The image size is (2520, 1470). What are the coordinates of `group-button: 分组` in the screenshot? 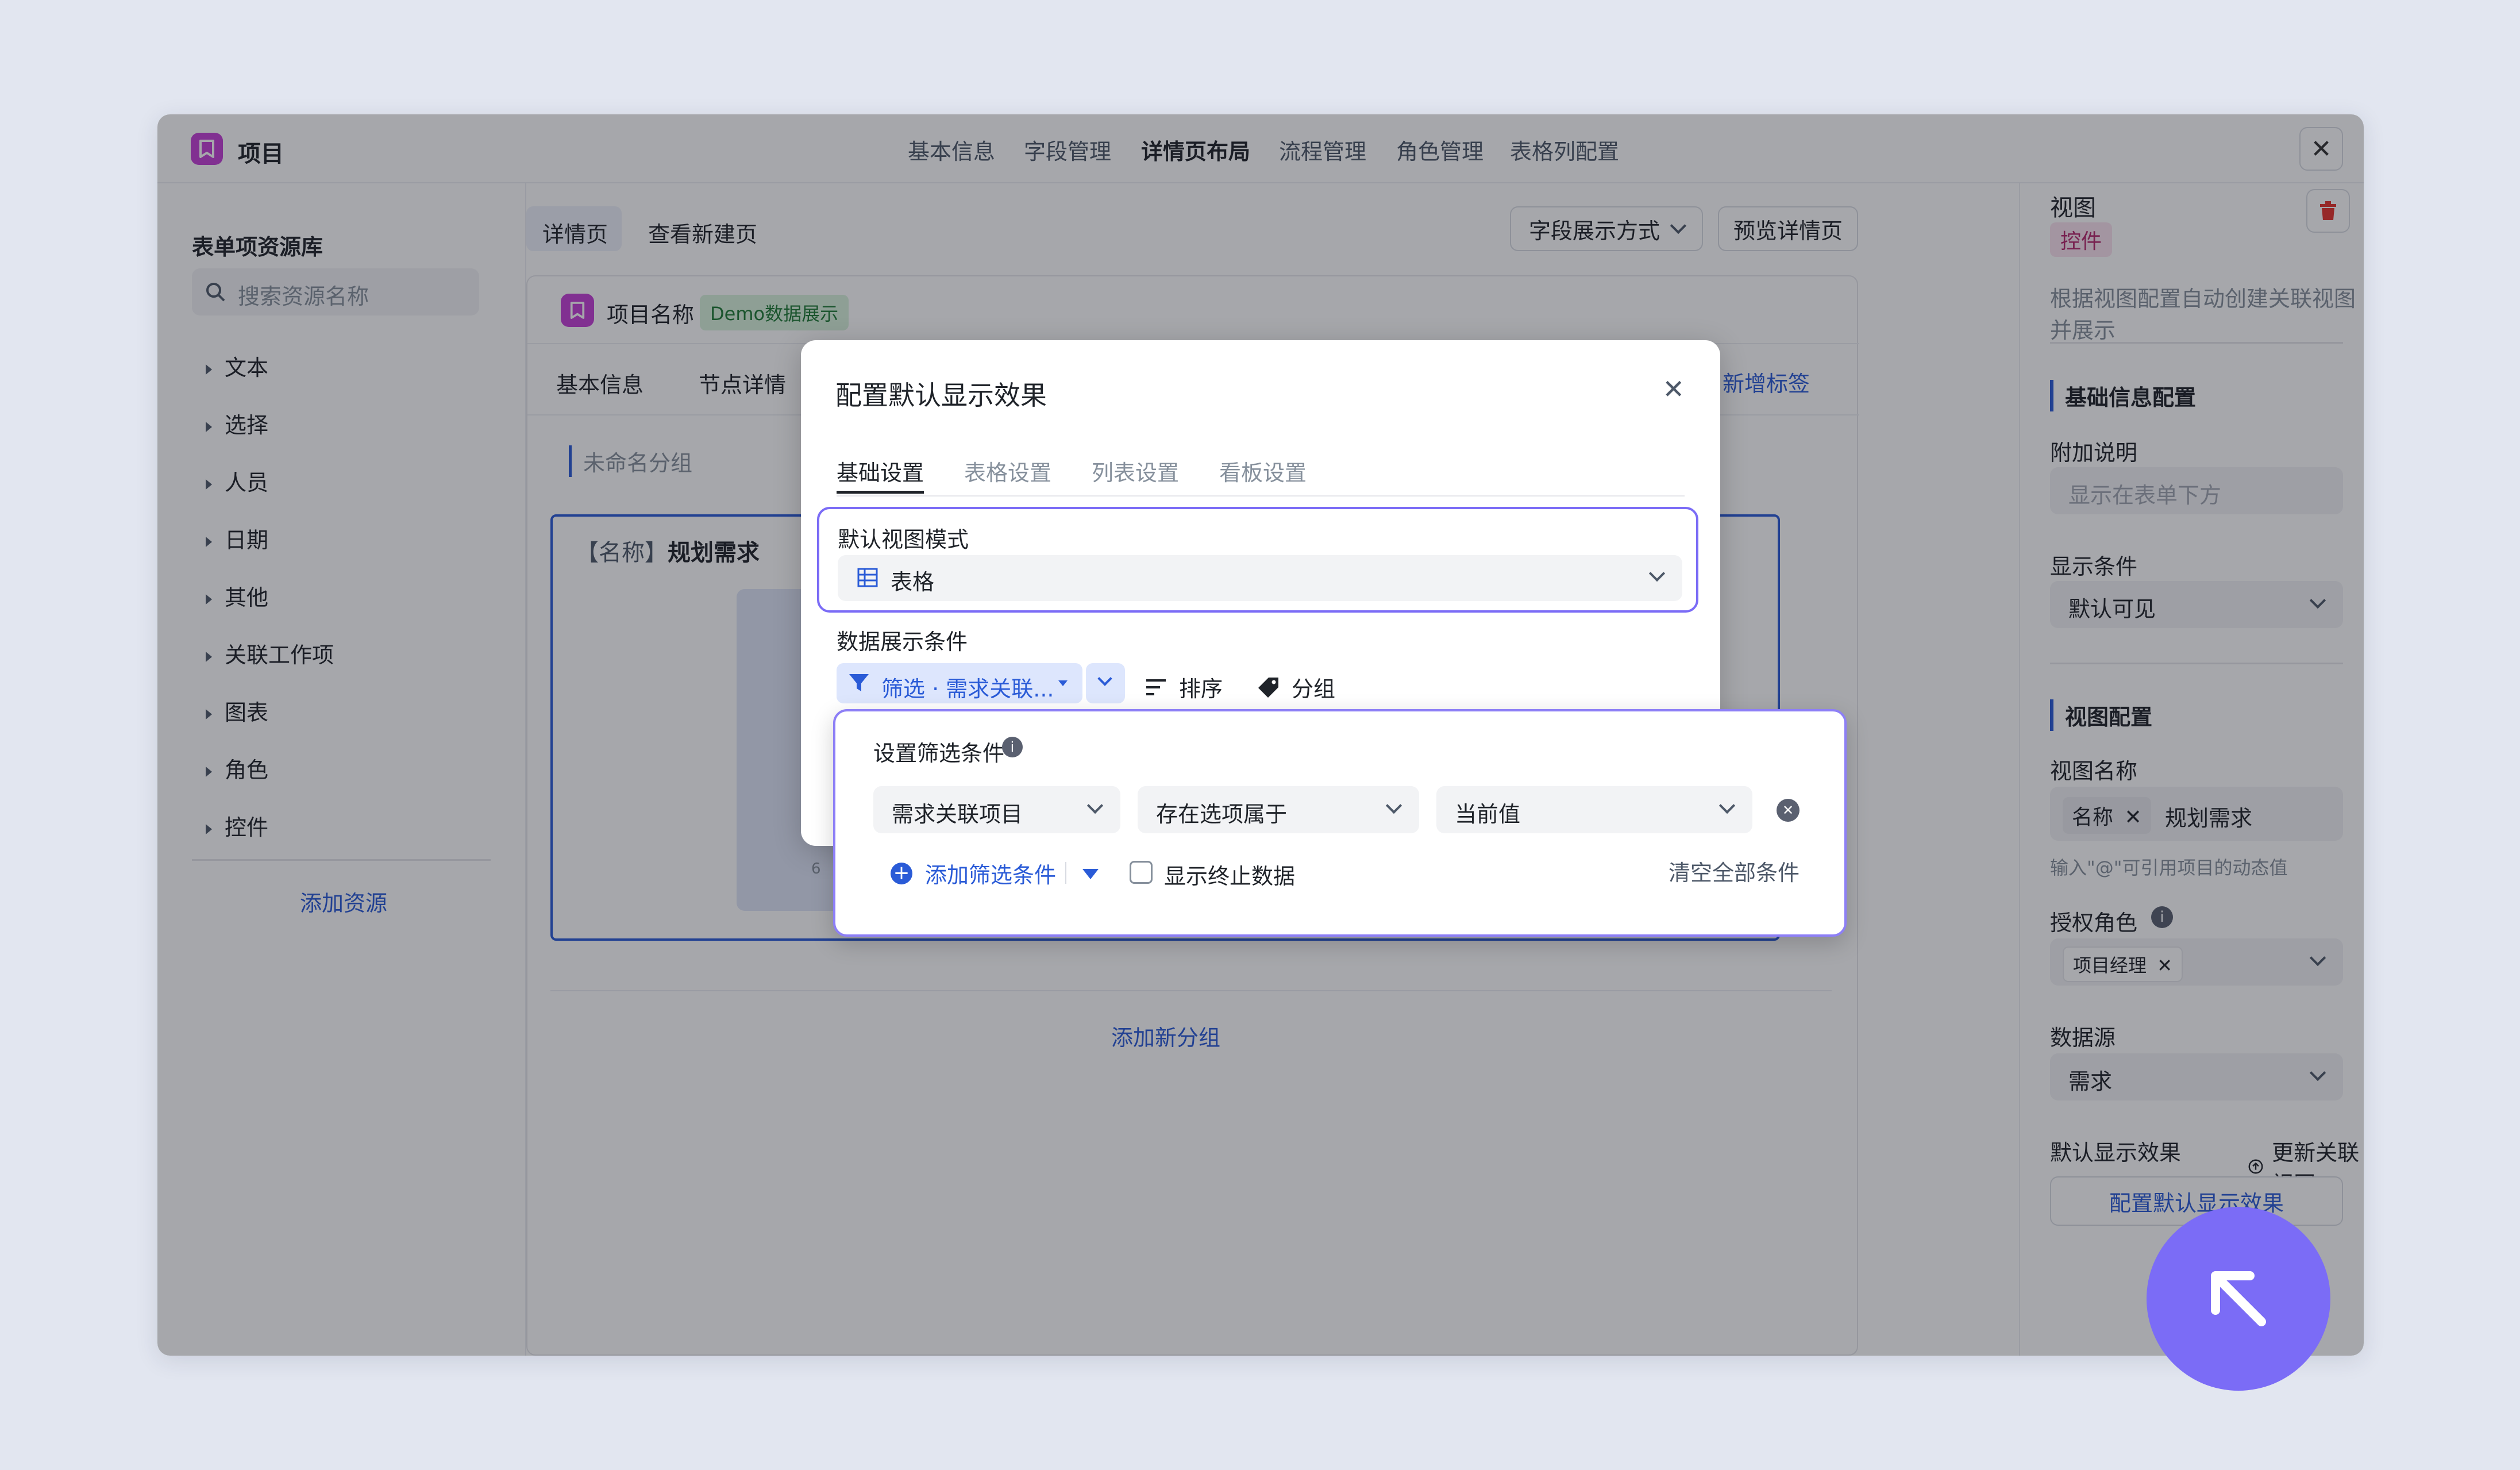 It's located at (1296, 687).